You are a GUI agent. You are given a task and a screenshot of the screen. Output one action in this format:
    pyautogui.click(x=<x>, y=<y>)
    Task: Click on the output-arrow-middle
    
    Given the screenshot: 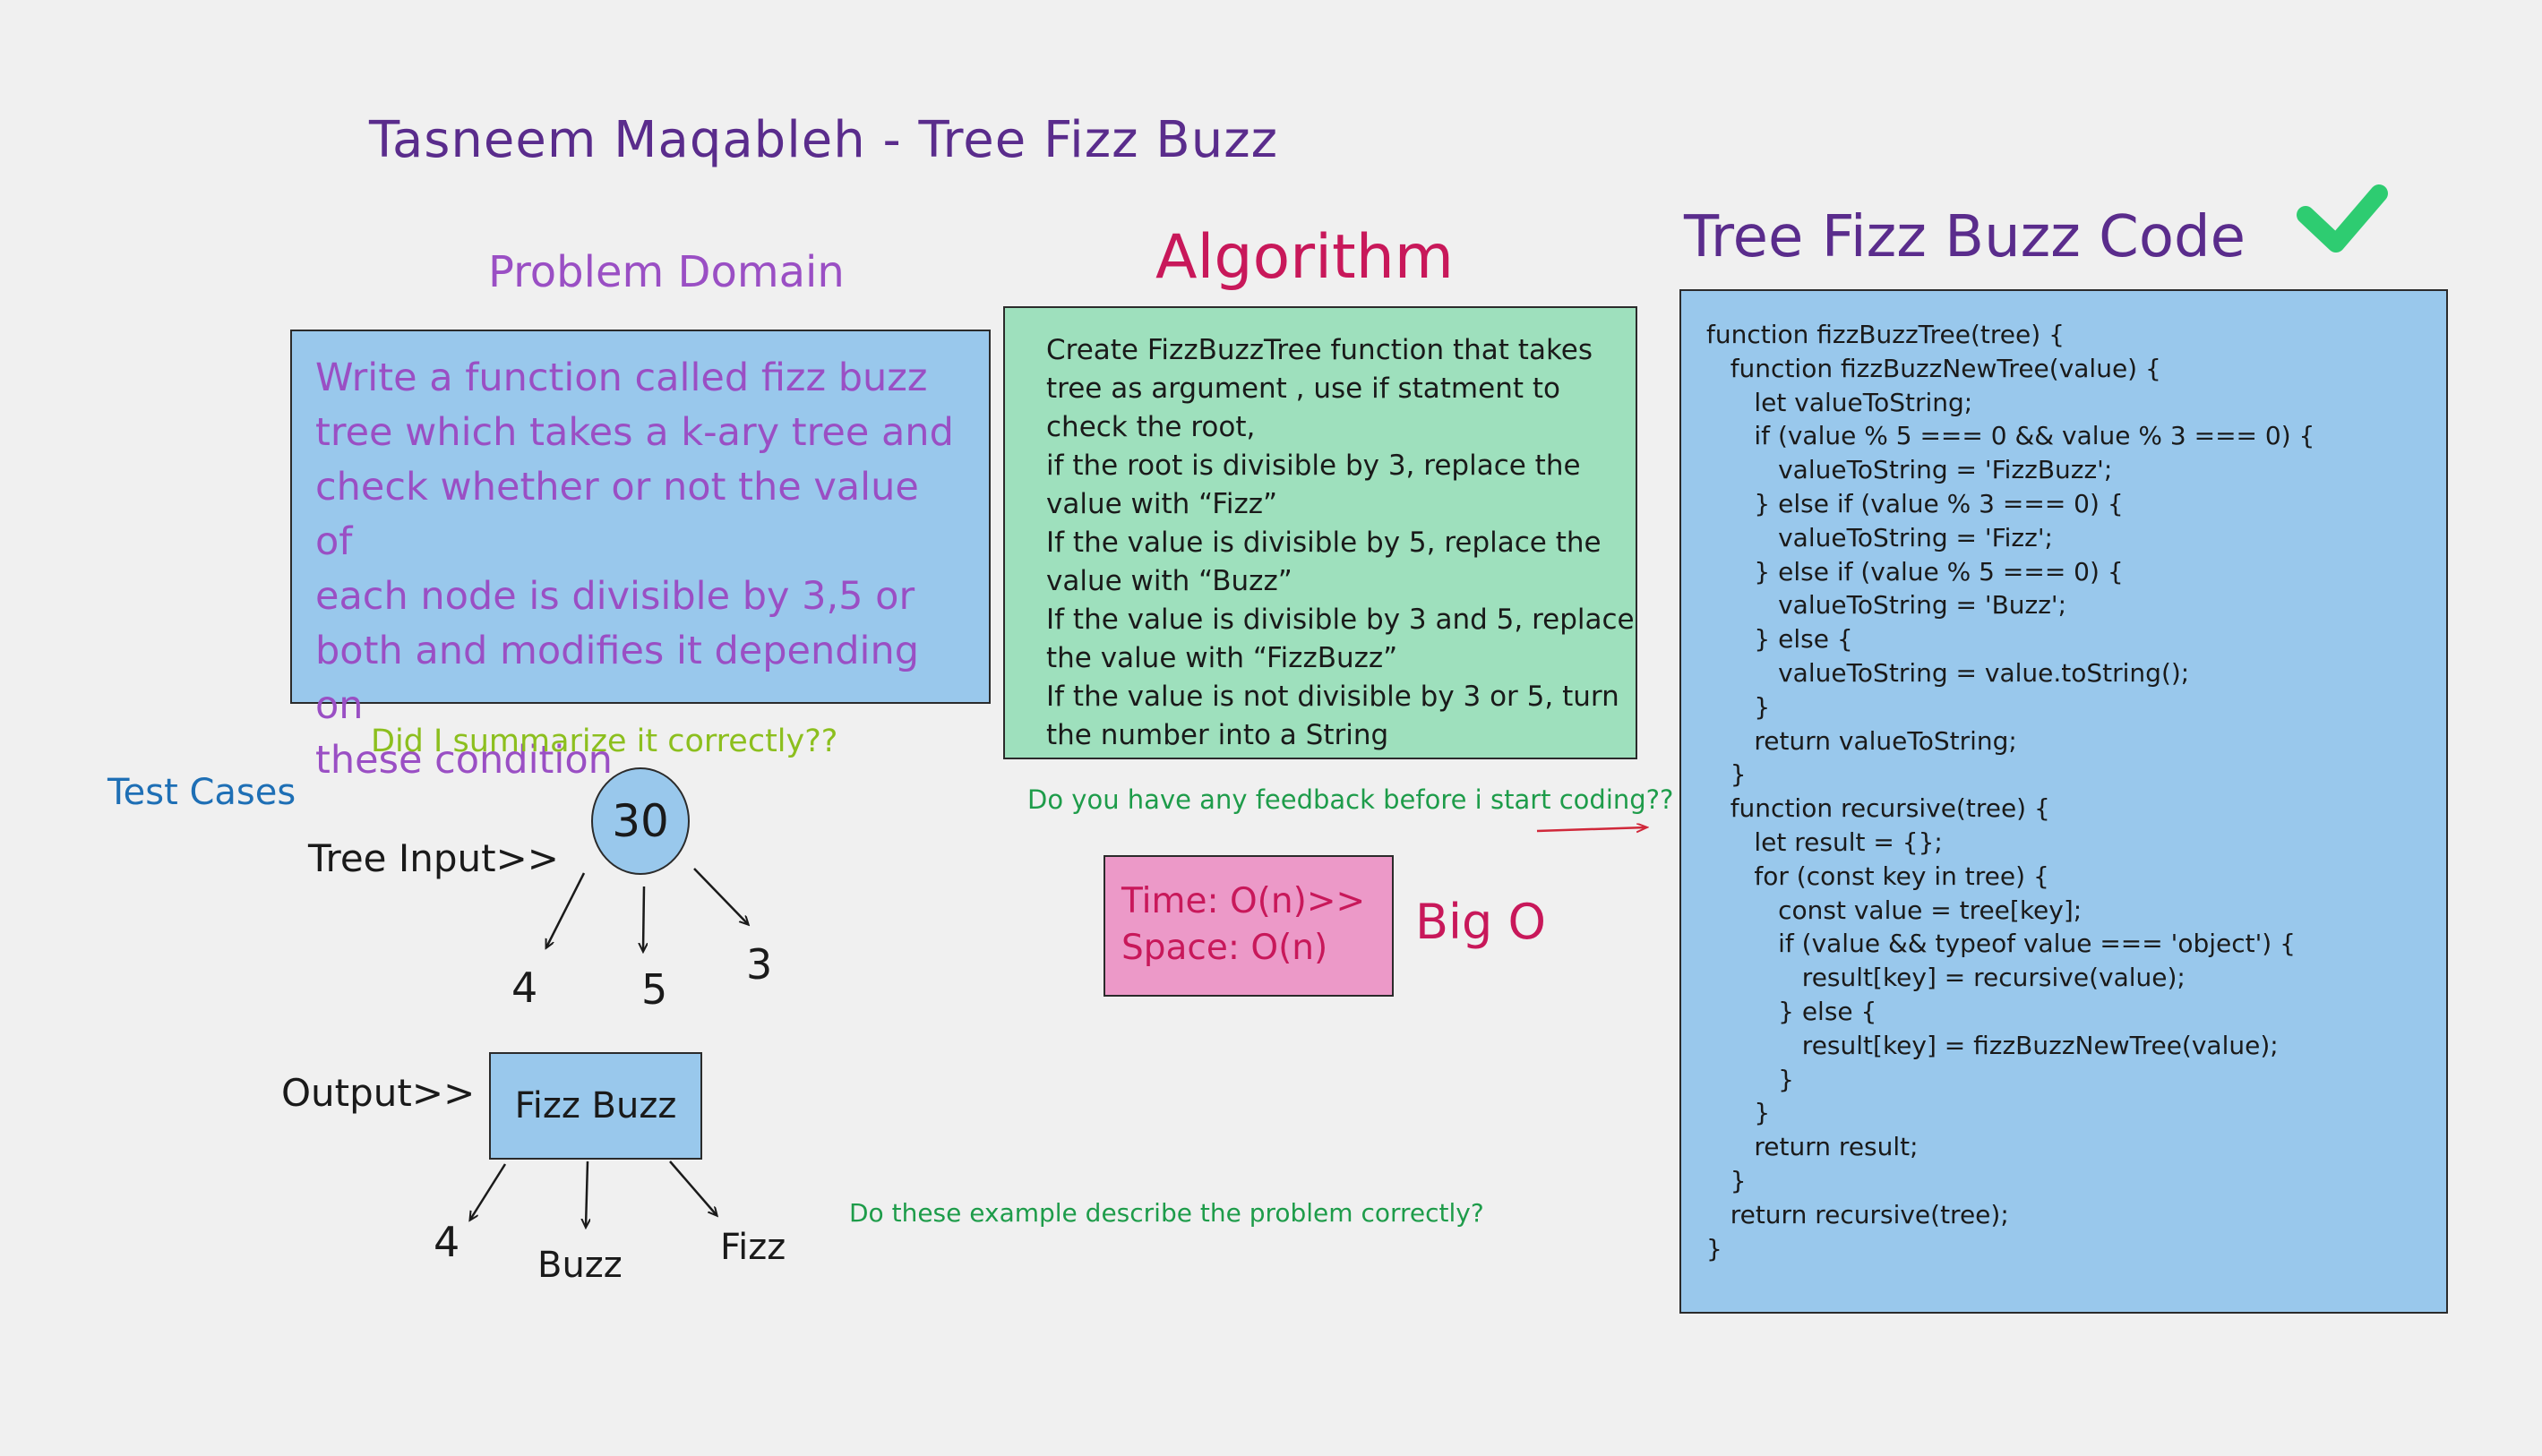 What is the action you would take?
    pyautogui.click(x=587, y=1194)
    